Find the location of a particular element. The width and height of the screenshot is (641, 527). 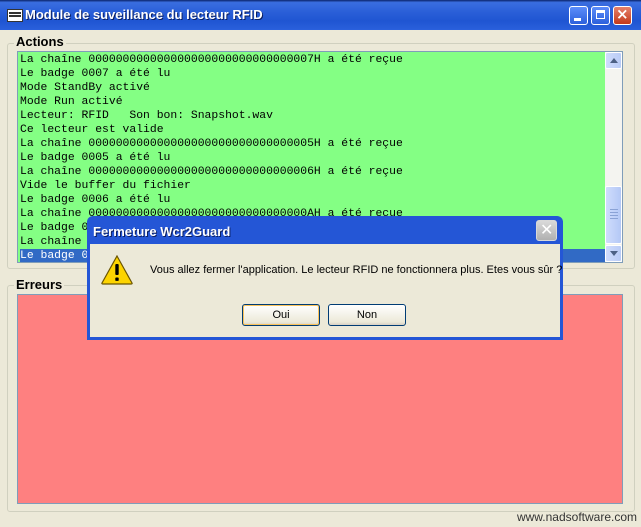

list-item: Mode StandBy activé is located at coordinates (313, 88).